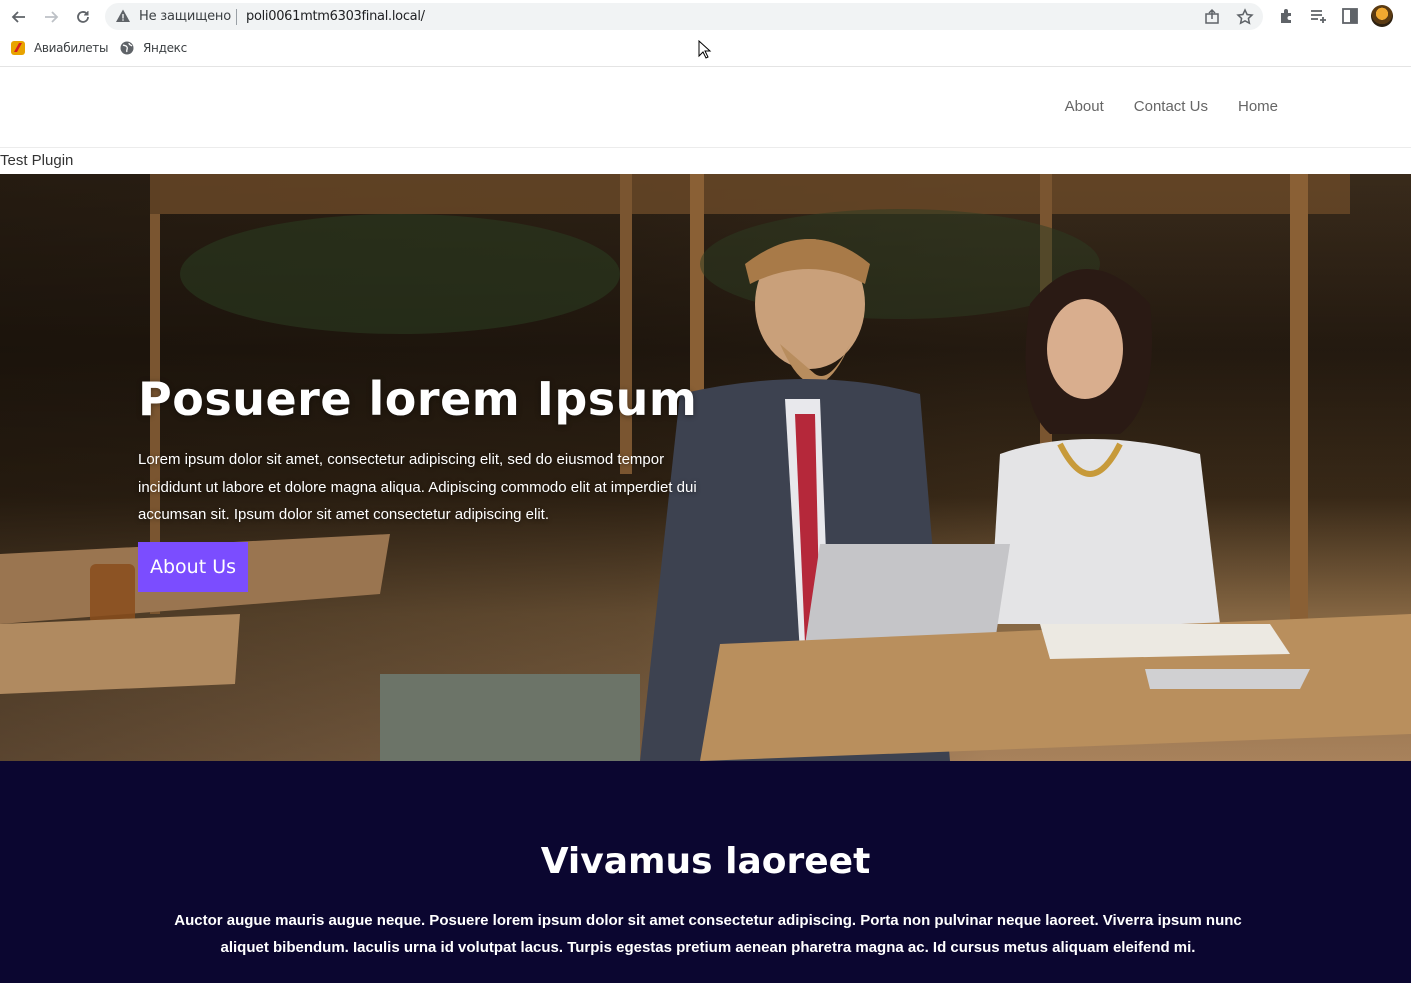  What do you see at coordinates (165, 48) in the screenshot?
I see `bookmark-label: Яндекс` at bounding box center [165, 48].